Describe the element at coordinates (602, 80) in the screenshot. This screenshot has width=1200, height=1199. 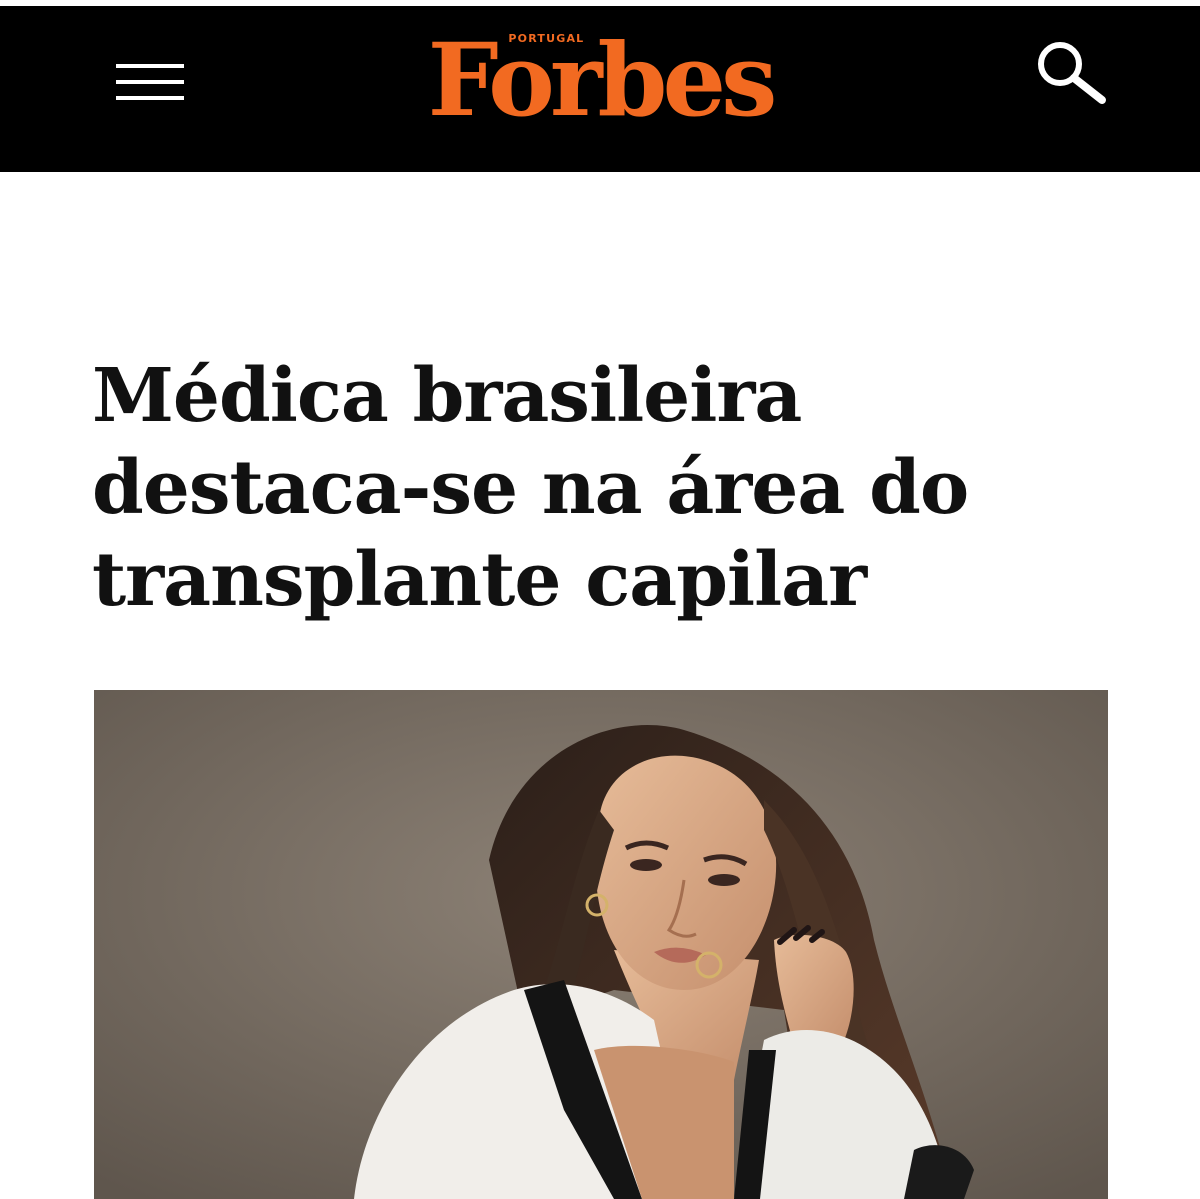
I see `logo-wordmark: Forbes` at that location.